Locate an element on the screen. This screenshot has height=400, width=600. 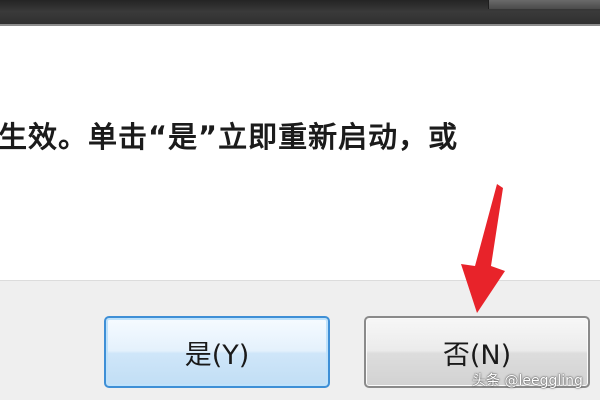
window-title-bar is located at coordinates (300, 13).